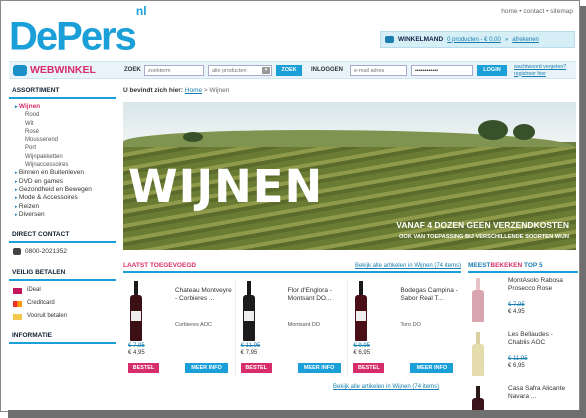 The image size is (586, 418). I want to click on password-input: ••••••••••••, so click(442, 70).